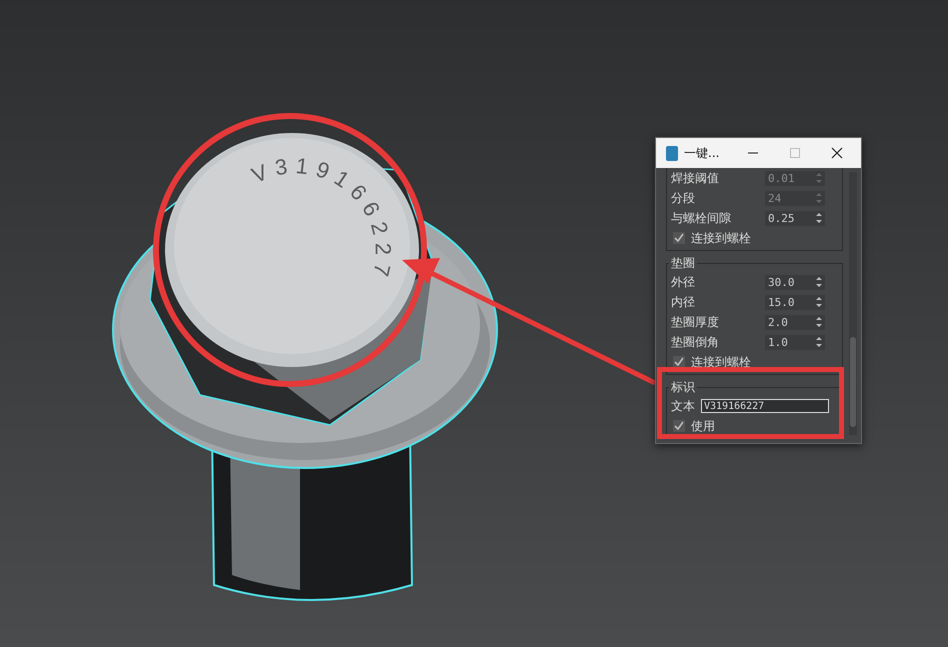  What do you see at coordinates (701, 218) in the screenshot?
I see `field-label: 与螺栓间隙` at bounding box center [701, 218].